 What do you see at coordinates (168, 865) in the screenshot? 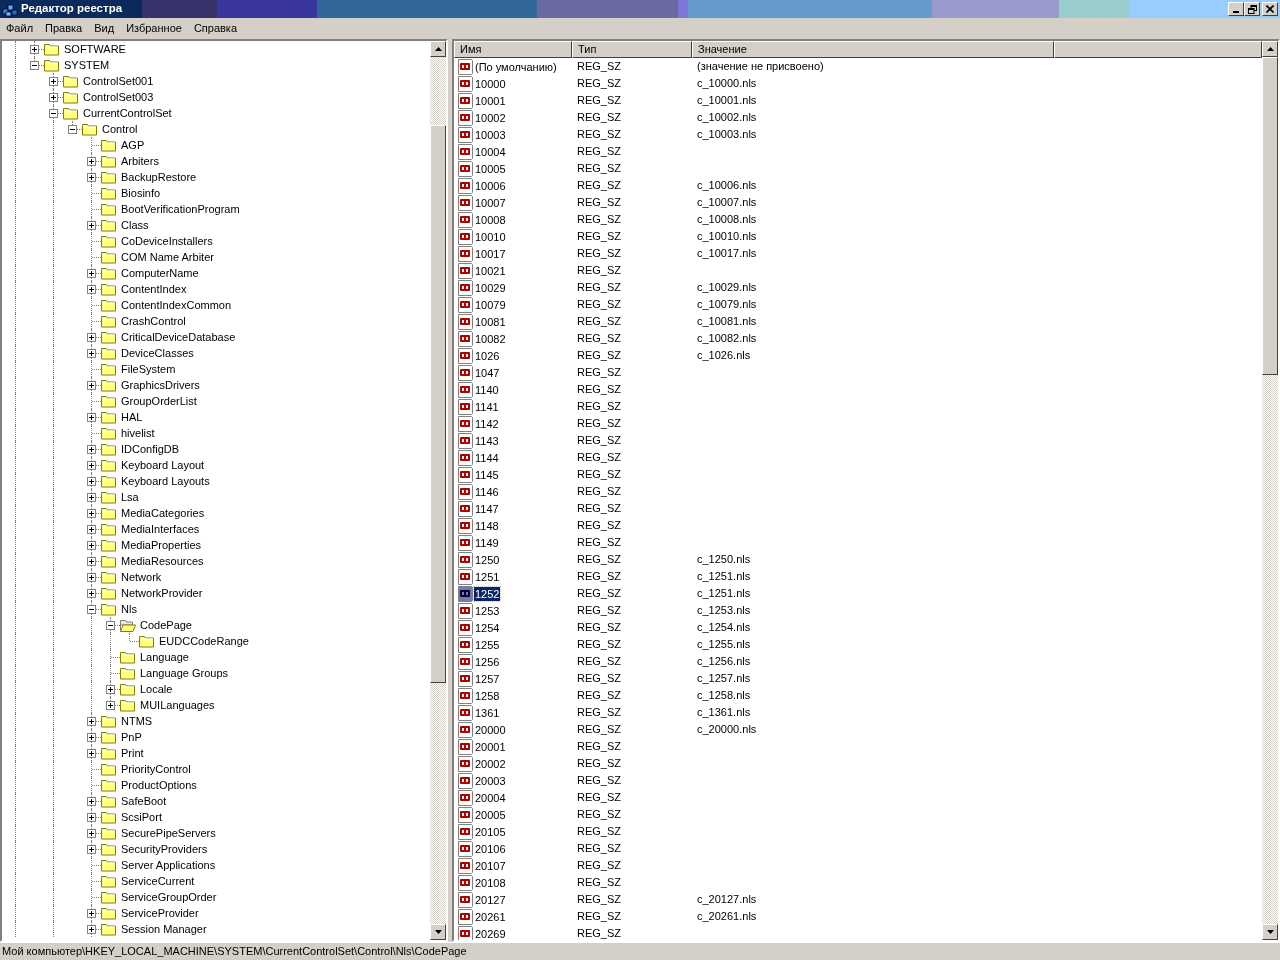
I see `tree-item: Server Applications` at bounding box center [168, 865].